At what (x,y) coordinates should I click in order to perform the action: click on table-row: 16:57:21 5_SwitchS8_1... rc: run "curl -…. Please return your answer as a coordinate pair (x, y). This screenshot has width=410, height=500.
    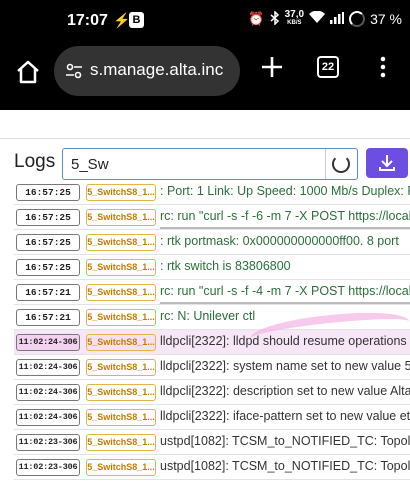
    Looking at the image, I should click on (212, 292).